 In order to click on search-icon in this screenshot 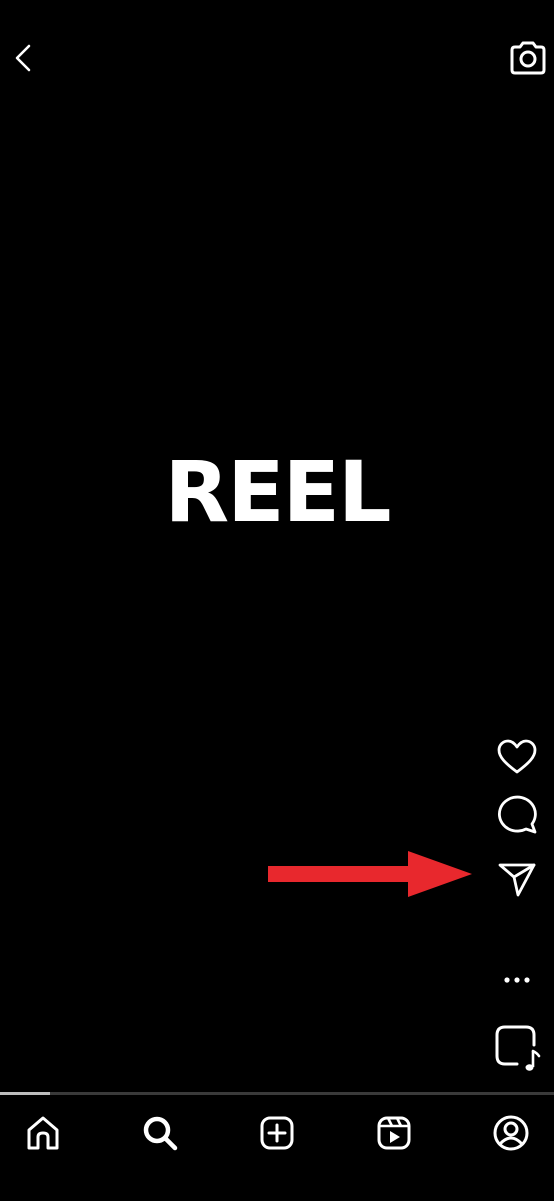, I will do `click(160, 1133)`.